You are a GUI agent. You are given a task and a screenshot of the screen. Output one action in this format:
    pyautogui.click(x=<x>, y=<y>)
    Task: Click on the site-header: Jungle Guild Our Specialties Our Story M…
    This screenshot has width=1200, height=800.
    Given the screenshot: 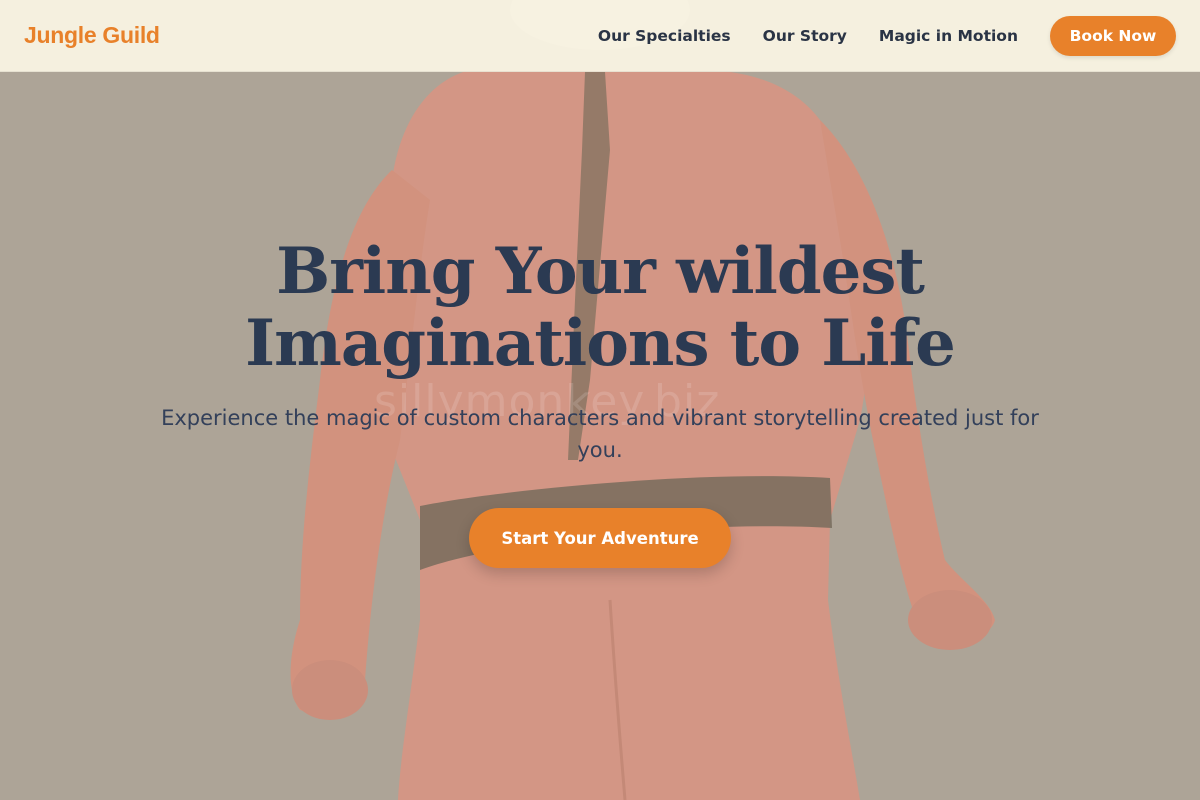 What is the action you would take?
    pyautogui.click(x=600, y=36)
    